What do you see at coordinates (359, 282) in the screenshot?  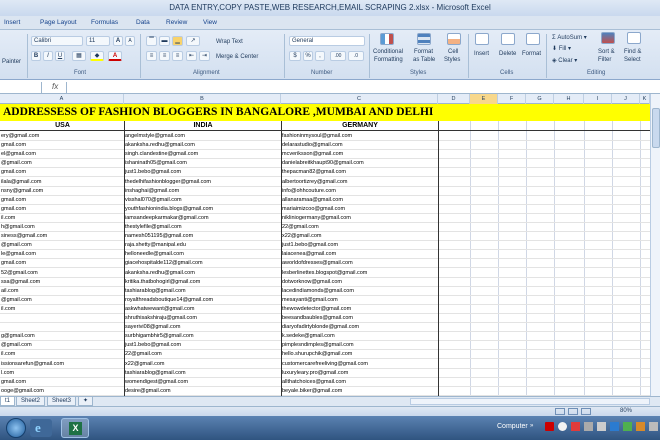 I see `cell-germany: dotworknow@gmail.com` at bounding box center [359, 282].